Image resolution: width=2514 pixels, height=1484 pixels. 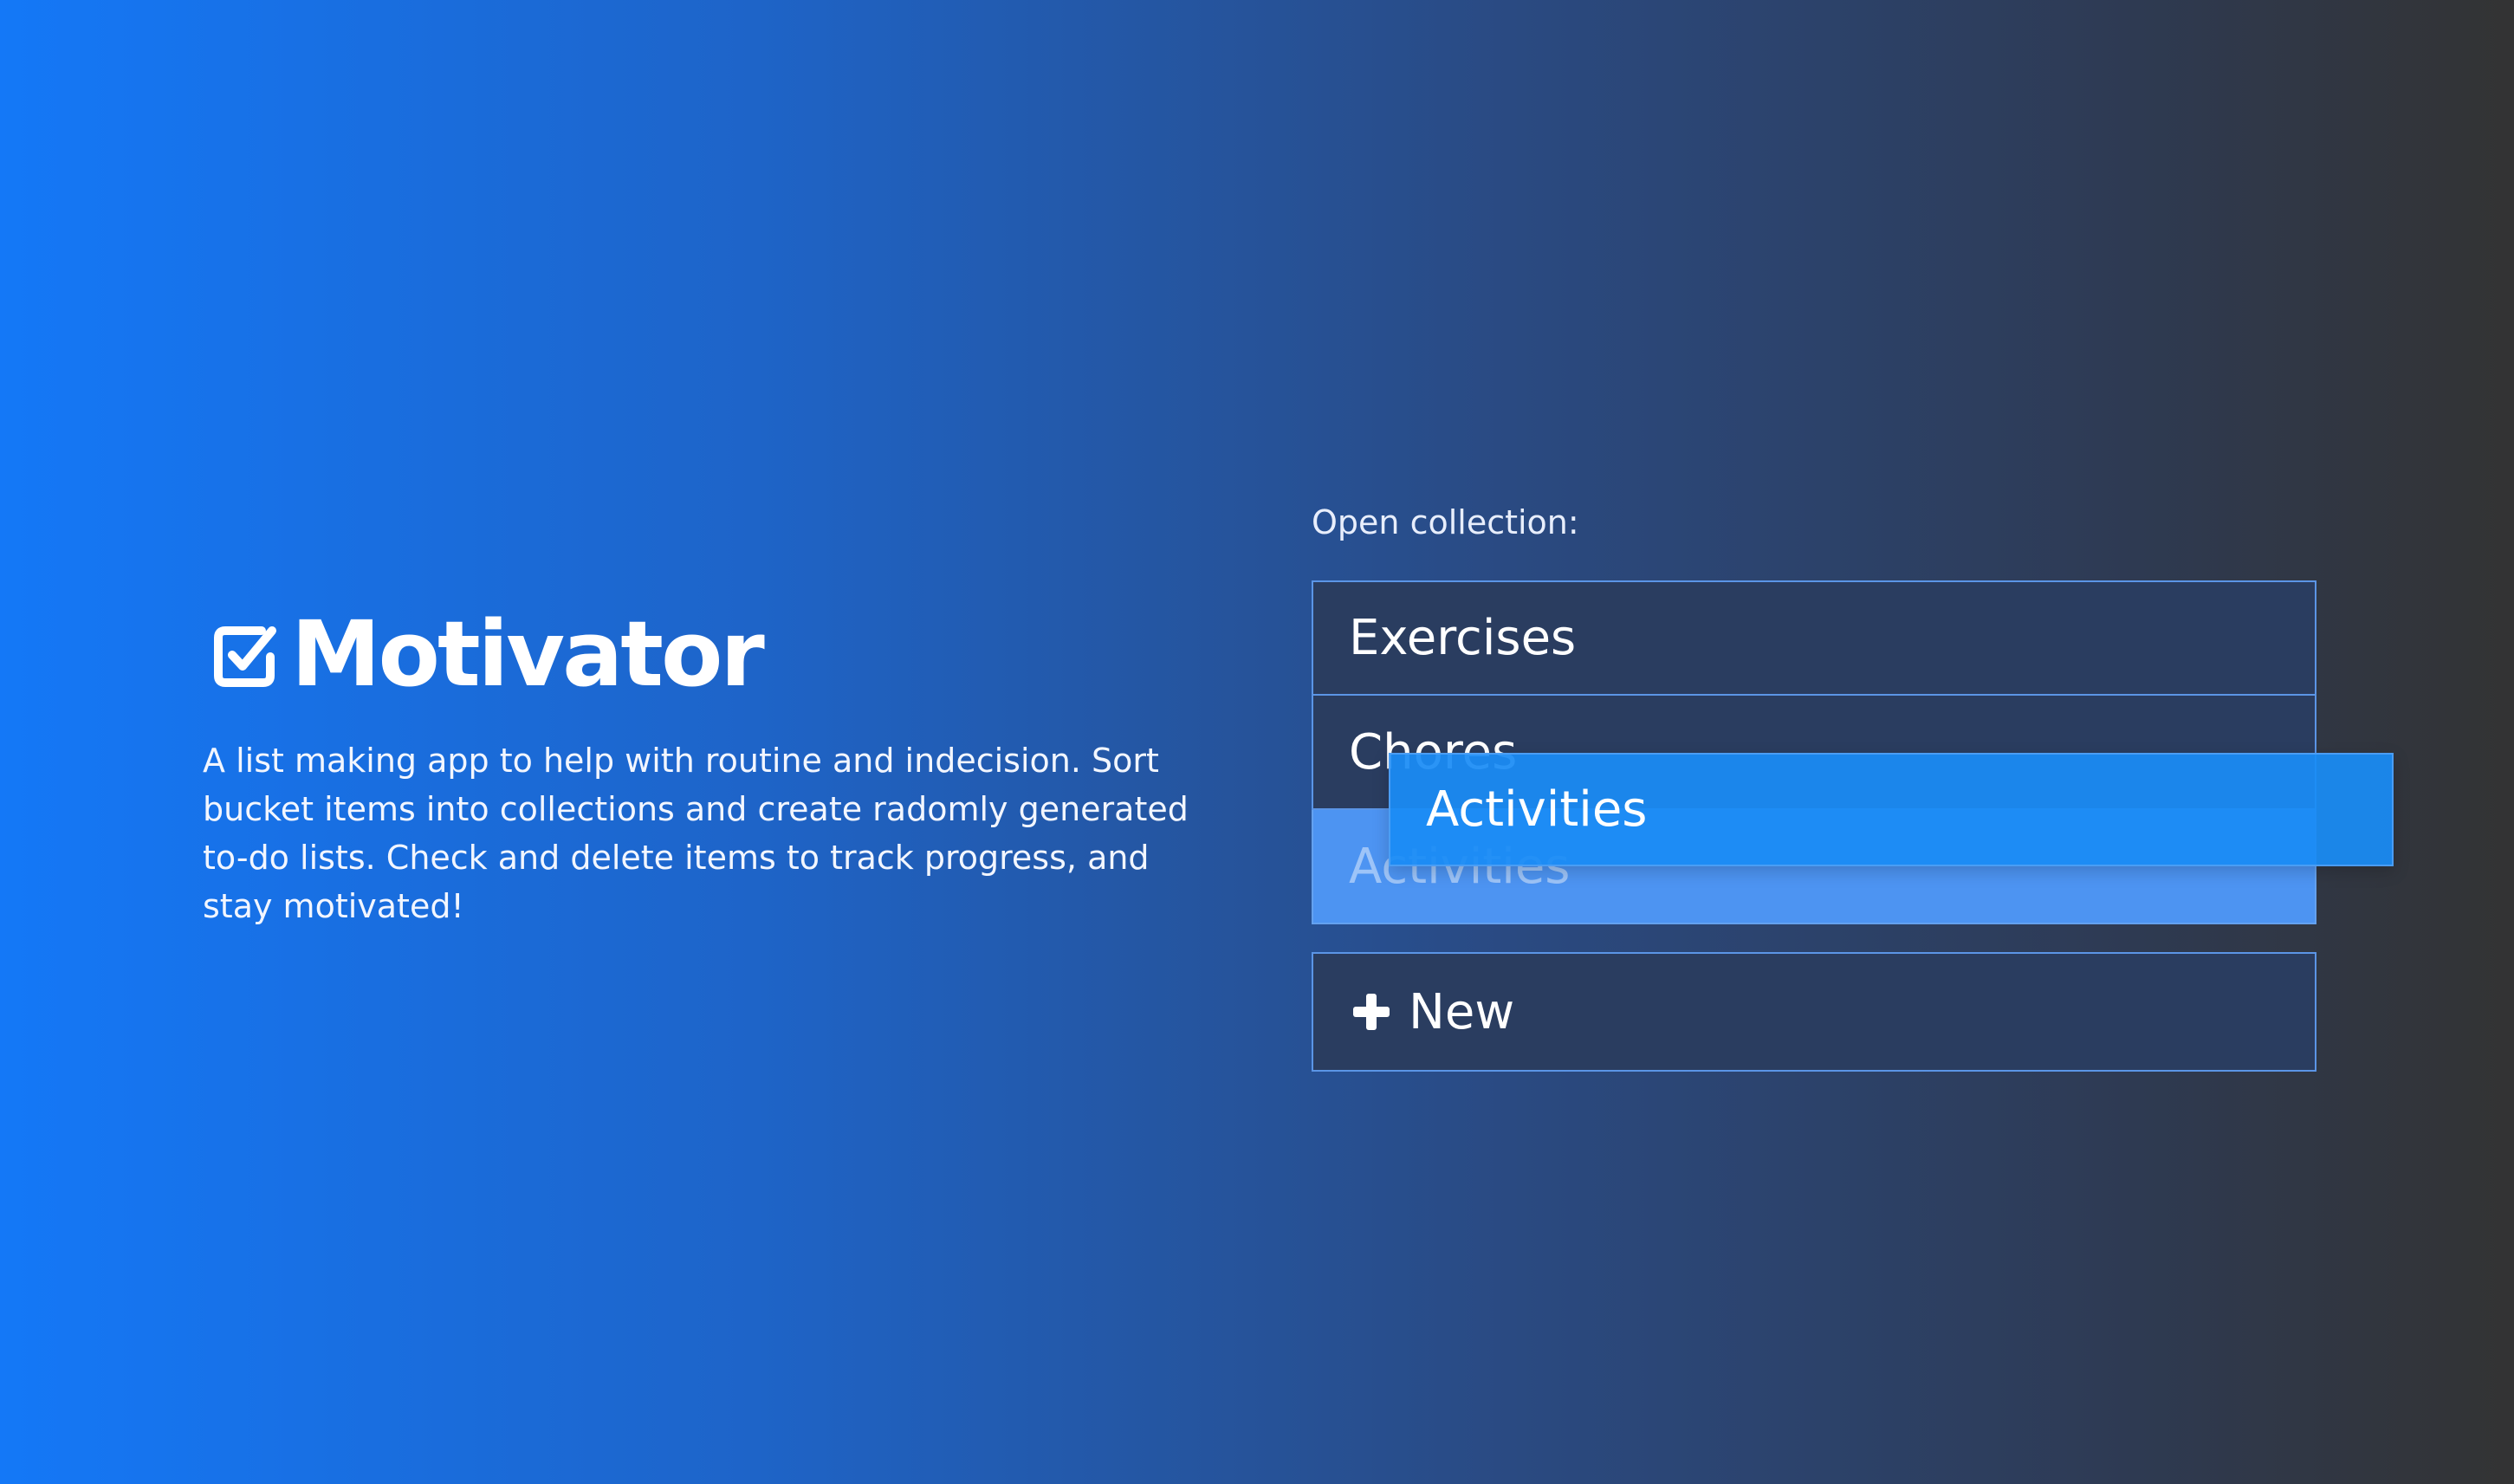 What do you see at coordinates (1372, 1012) in the screenshot?
I see `plus-icon` at bounding box center [1372, 1012].